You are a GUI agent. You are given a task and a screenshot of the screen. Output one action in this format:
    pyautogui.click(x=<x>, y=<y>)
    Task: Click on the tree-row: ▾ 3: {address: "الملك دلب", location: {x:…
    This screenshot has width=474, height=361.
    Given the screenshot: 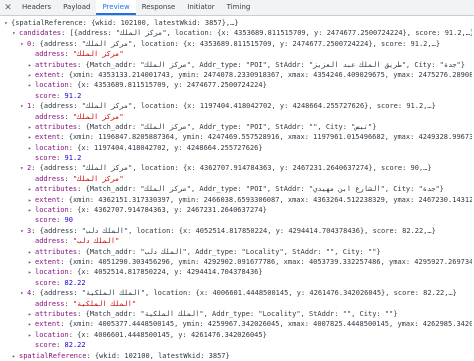 What is the action you would take?
    pyautogui.click(x=238, y=231)
    